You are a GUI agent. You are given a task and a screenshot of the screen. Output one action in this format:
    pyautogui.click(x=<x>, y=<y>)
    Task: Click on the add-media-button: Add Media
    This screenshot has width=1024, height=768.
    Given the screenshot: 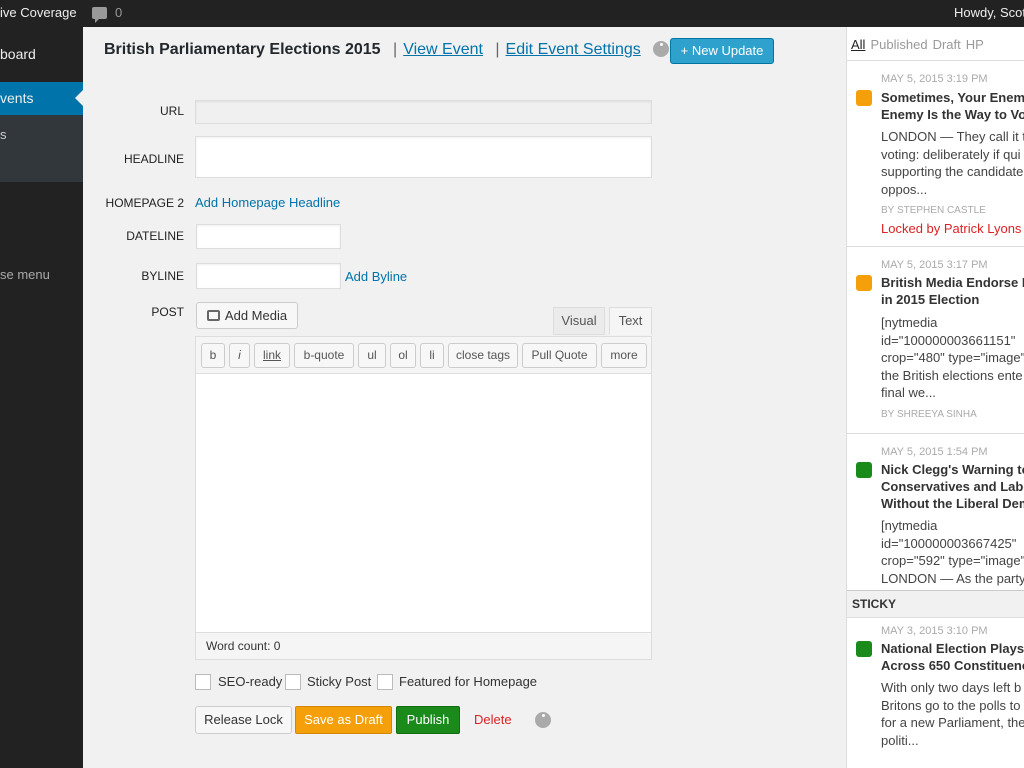 What is the action you would take?
    pyautogui.click(x=247, y=315)
    